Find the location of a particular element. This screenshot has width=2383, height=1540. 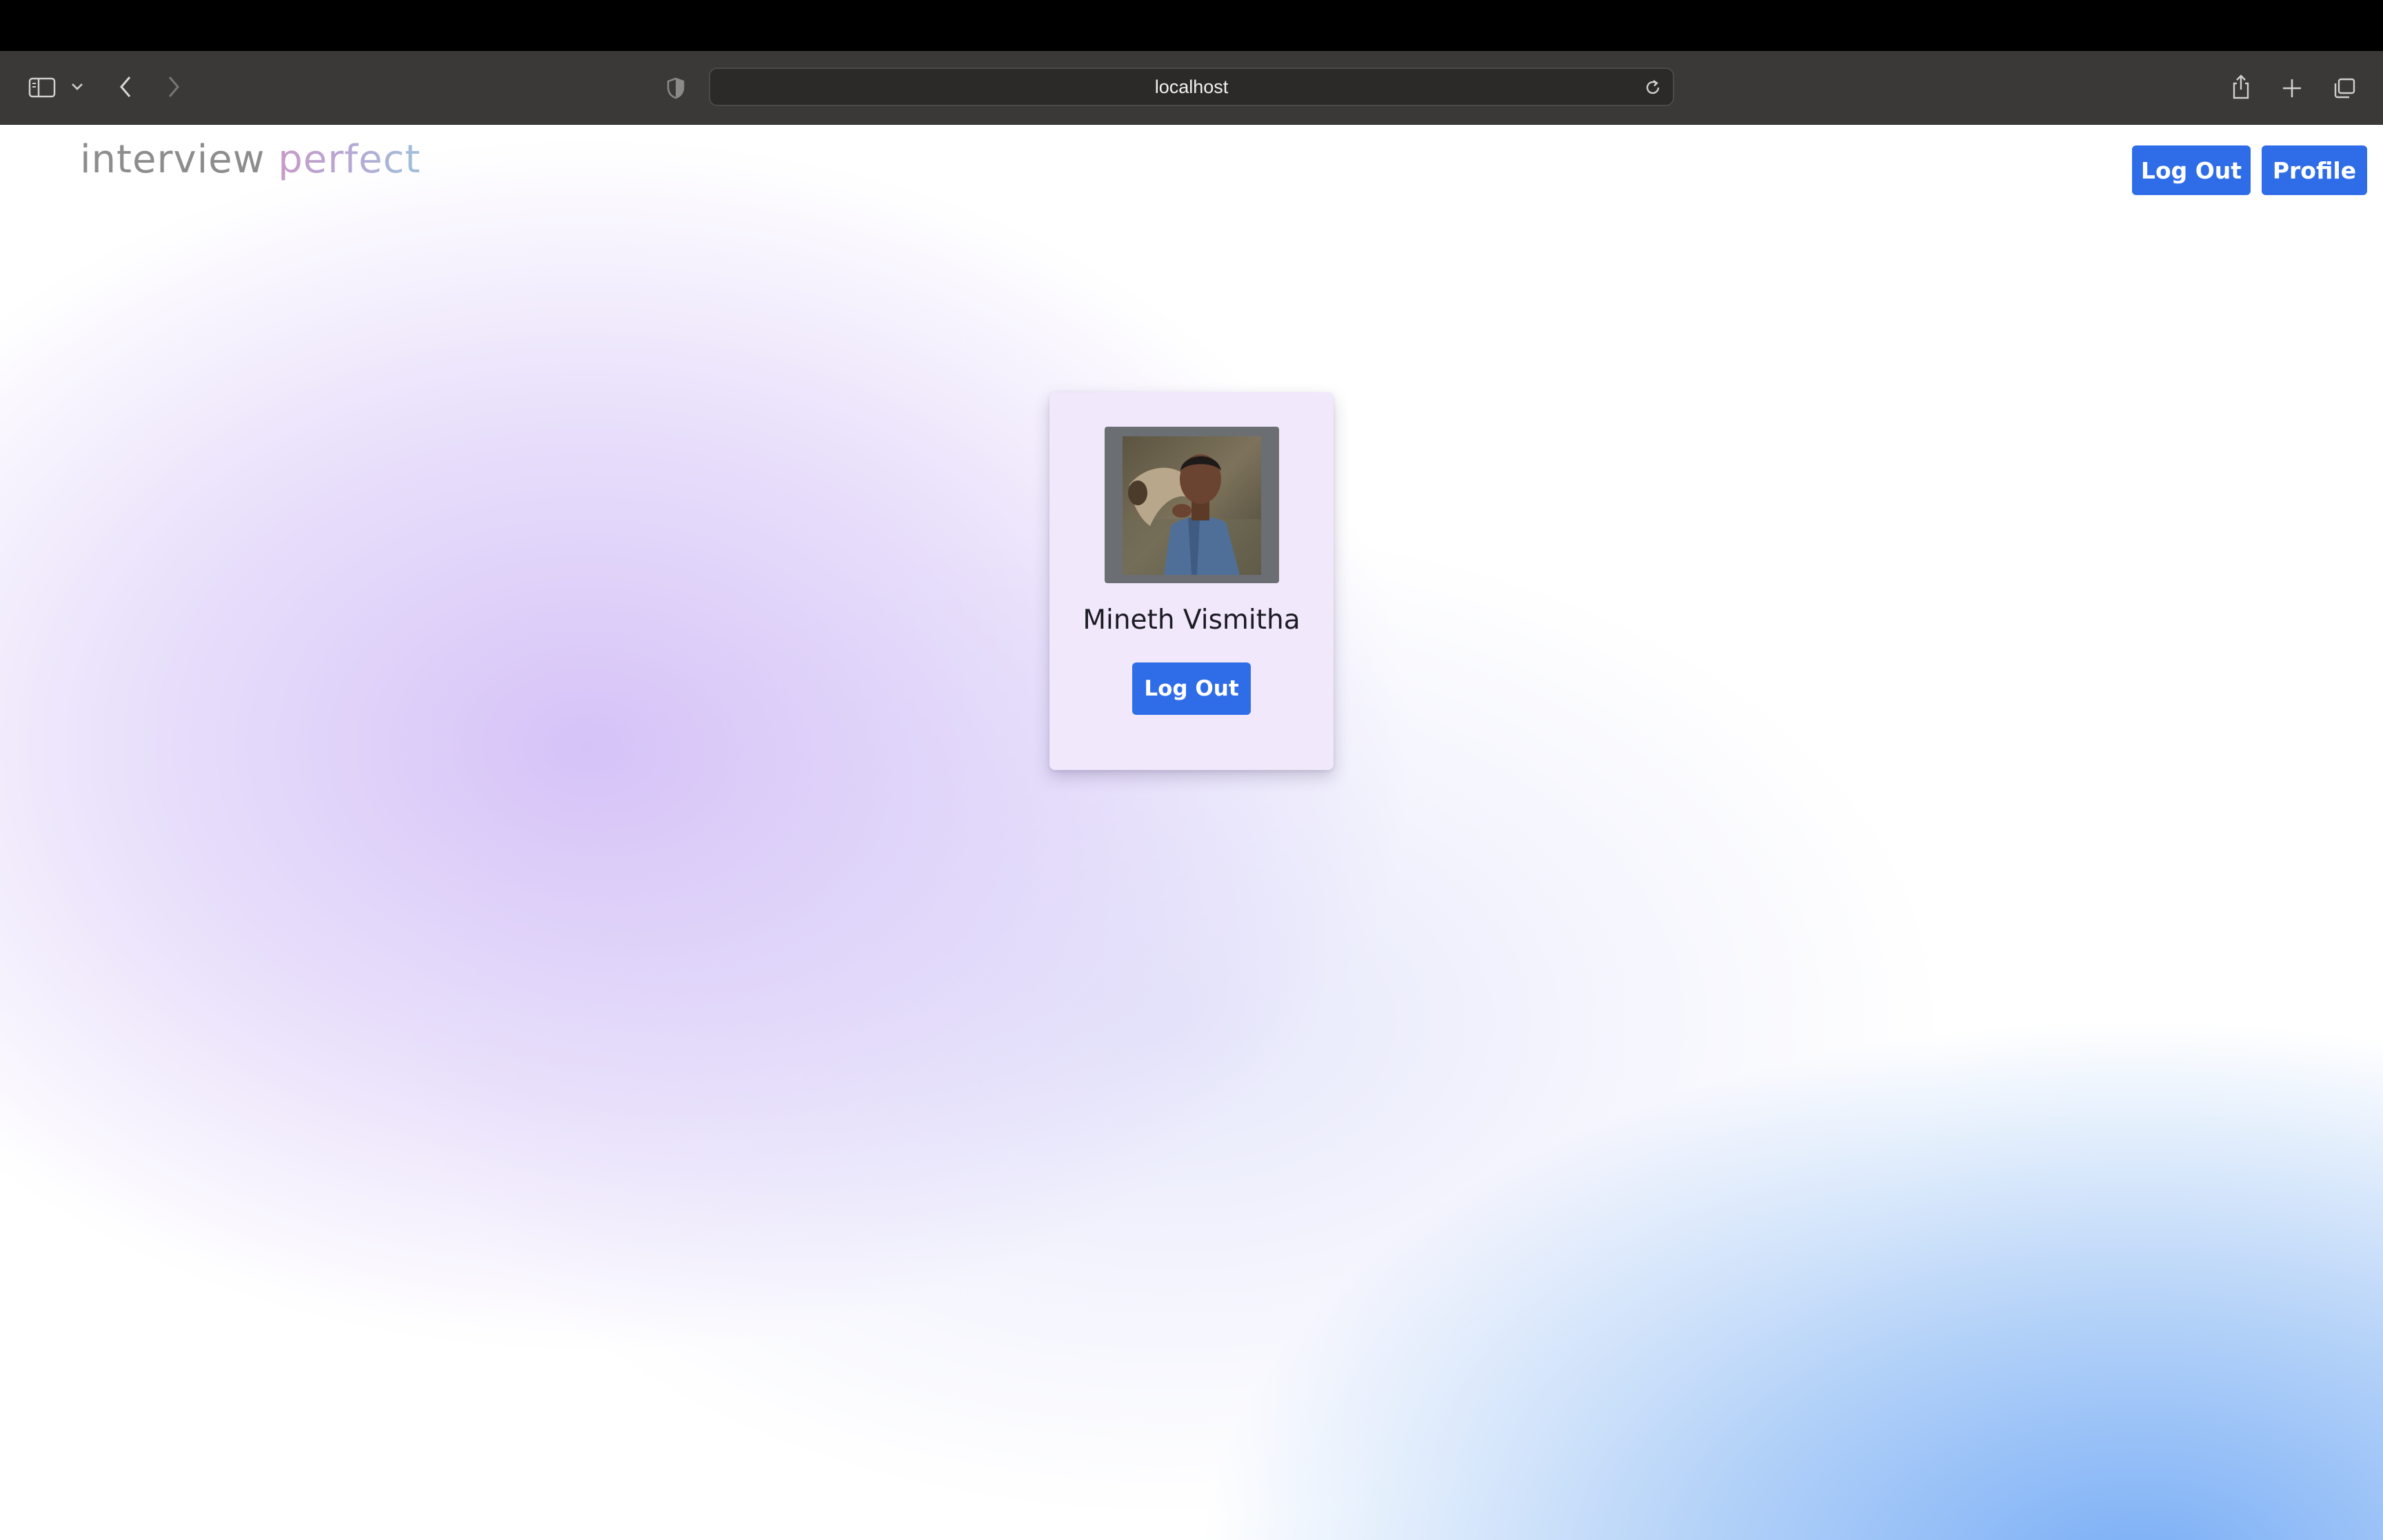

logo-text-perfect: perfect is located at coordinates (349, 160).